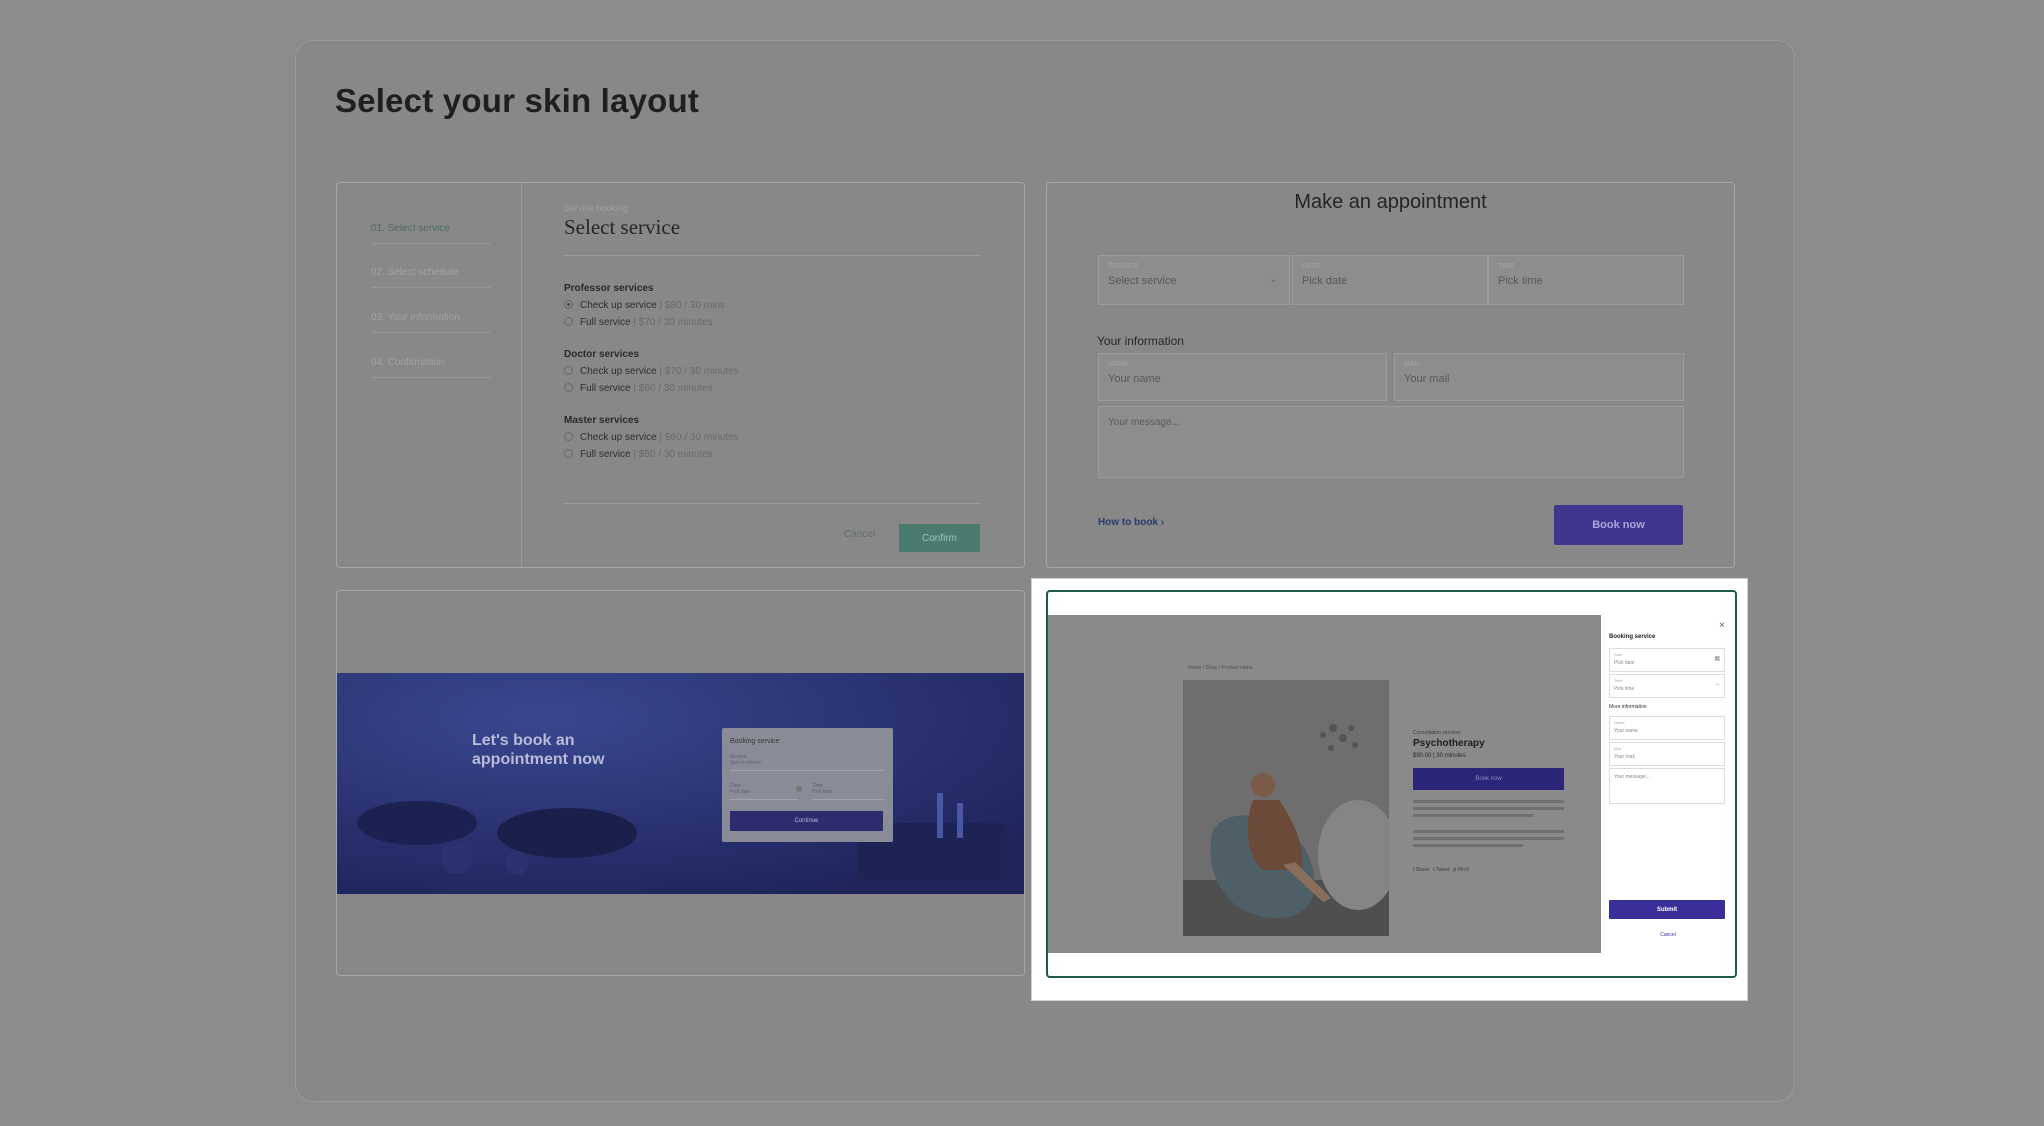 This screenshot has width=2044, height=1126. Describe the element at coordinates (602, 420) in the screenshot. I see `group-master: Master services` at that location.